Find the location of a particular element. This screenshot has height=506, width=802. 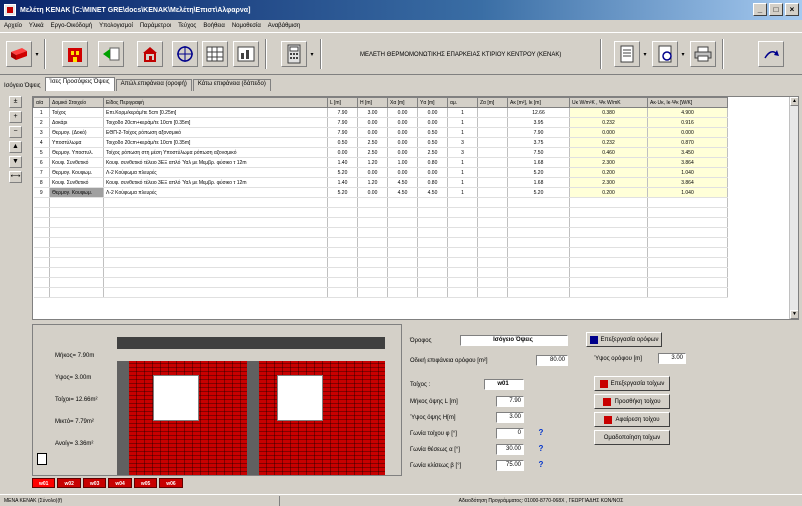

print-button is located at coordinates (703, 54).